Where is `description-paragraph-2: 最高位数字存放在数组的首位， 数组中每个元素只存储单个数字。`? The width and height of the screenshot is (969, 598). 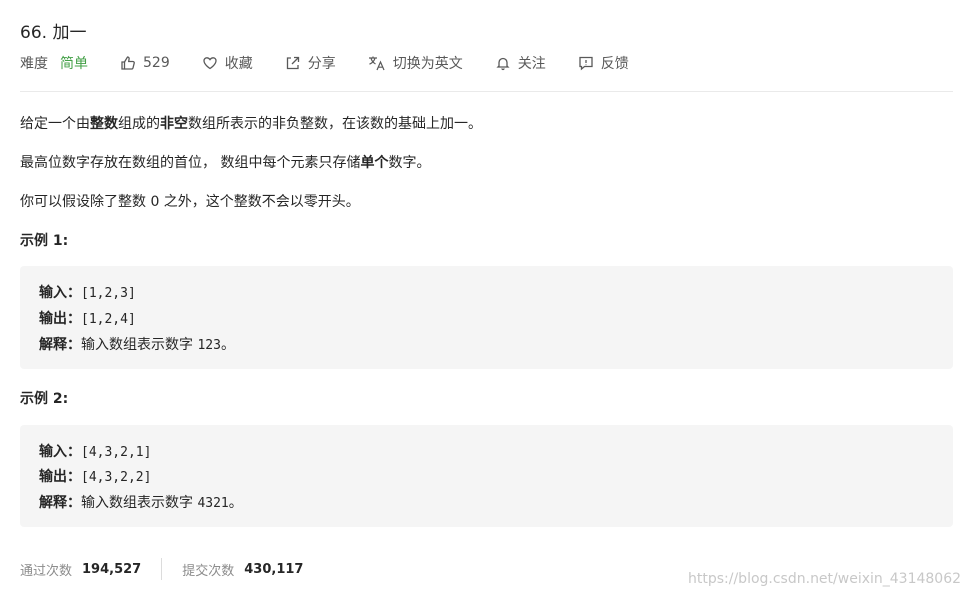 description-paragraph-2: 最高位数字存放在数组的首位， 数组中每个元素只存储单个数字。 is located at coordinates (225, 162).